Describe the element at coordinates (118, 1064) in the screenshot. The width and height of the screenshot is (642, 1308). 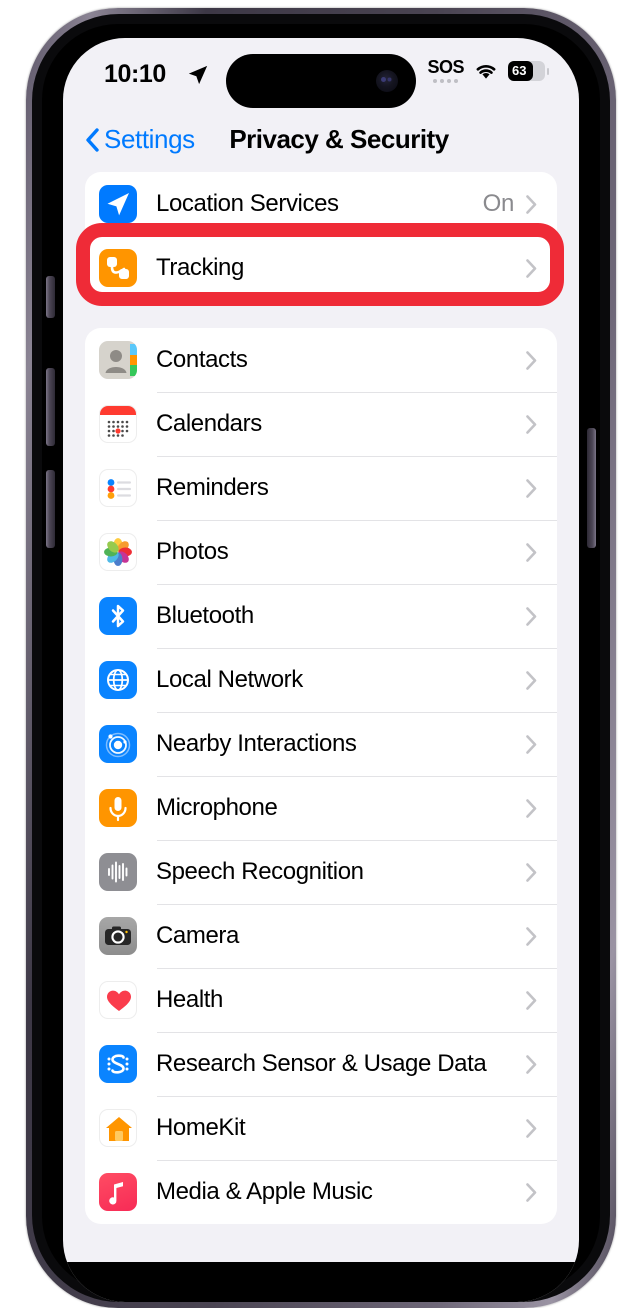
I see `research-sensor-icon` at that location.